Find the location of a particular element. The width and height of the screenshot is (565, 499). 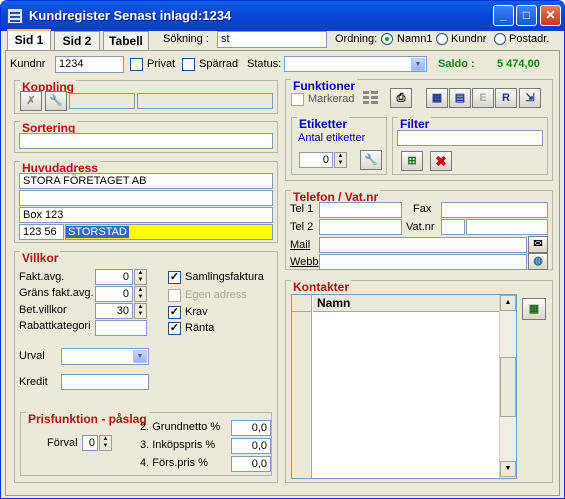

inkopspris-field: 0,0 is located at coordinates (251, 446).